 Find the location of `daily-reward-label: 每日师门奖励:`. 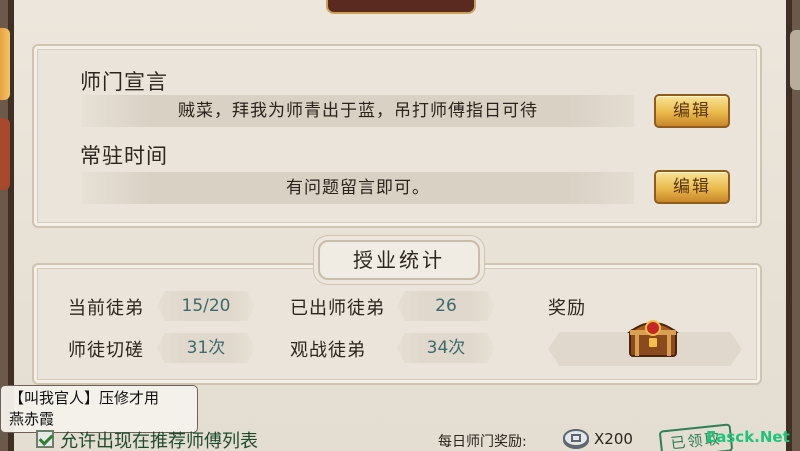

daily-reward-label: 每日师门奖励: is located at coordinates (482, 442).